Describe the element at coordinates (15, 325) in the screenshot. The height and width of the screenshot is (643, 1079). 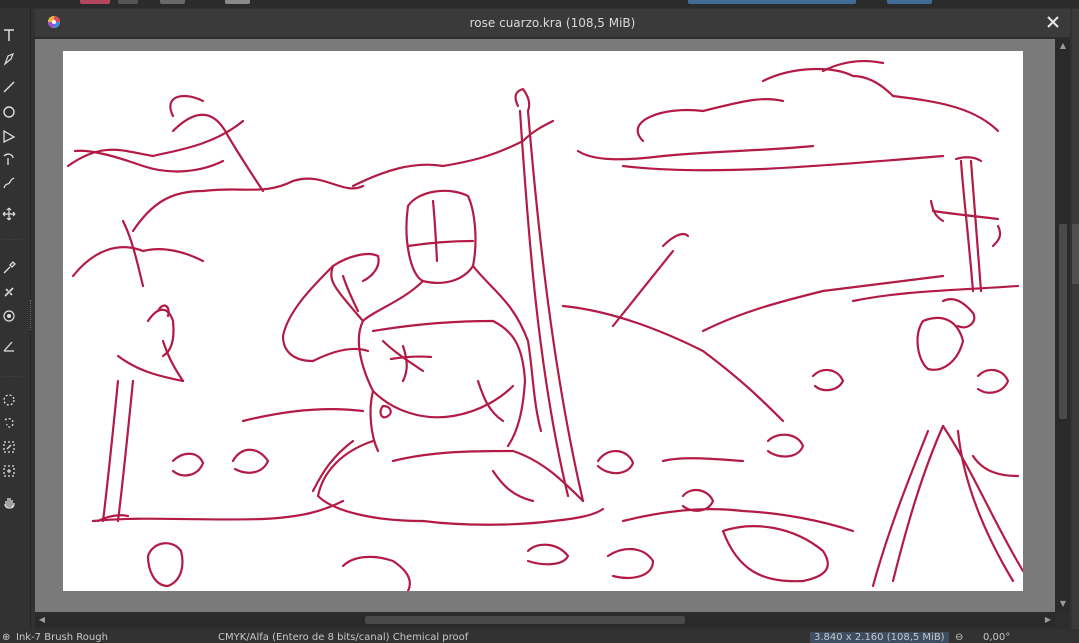
I see `toolbox` at that location.